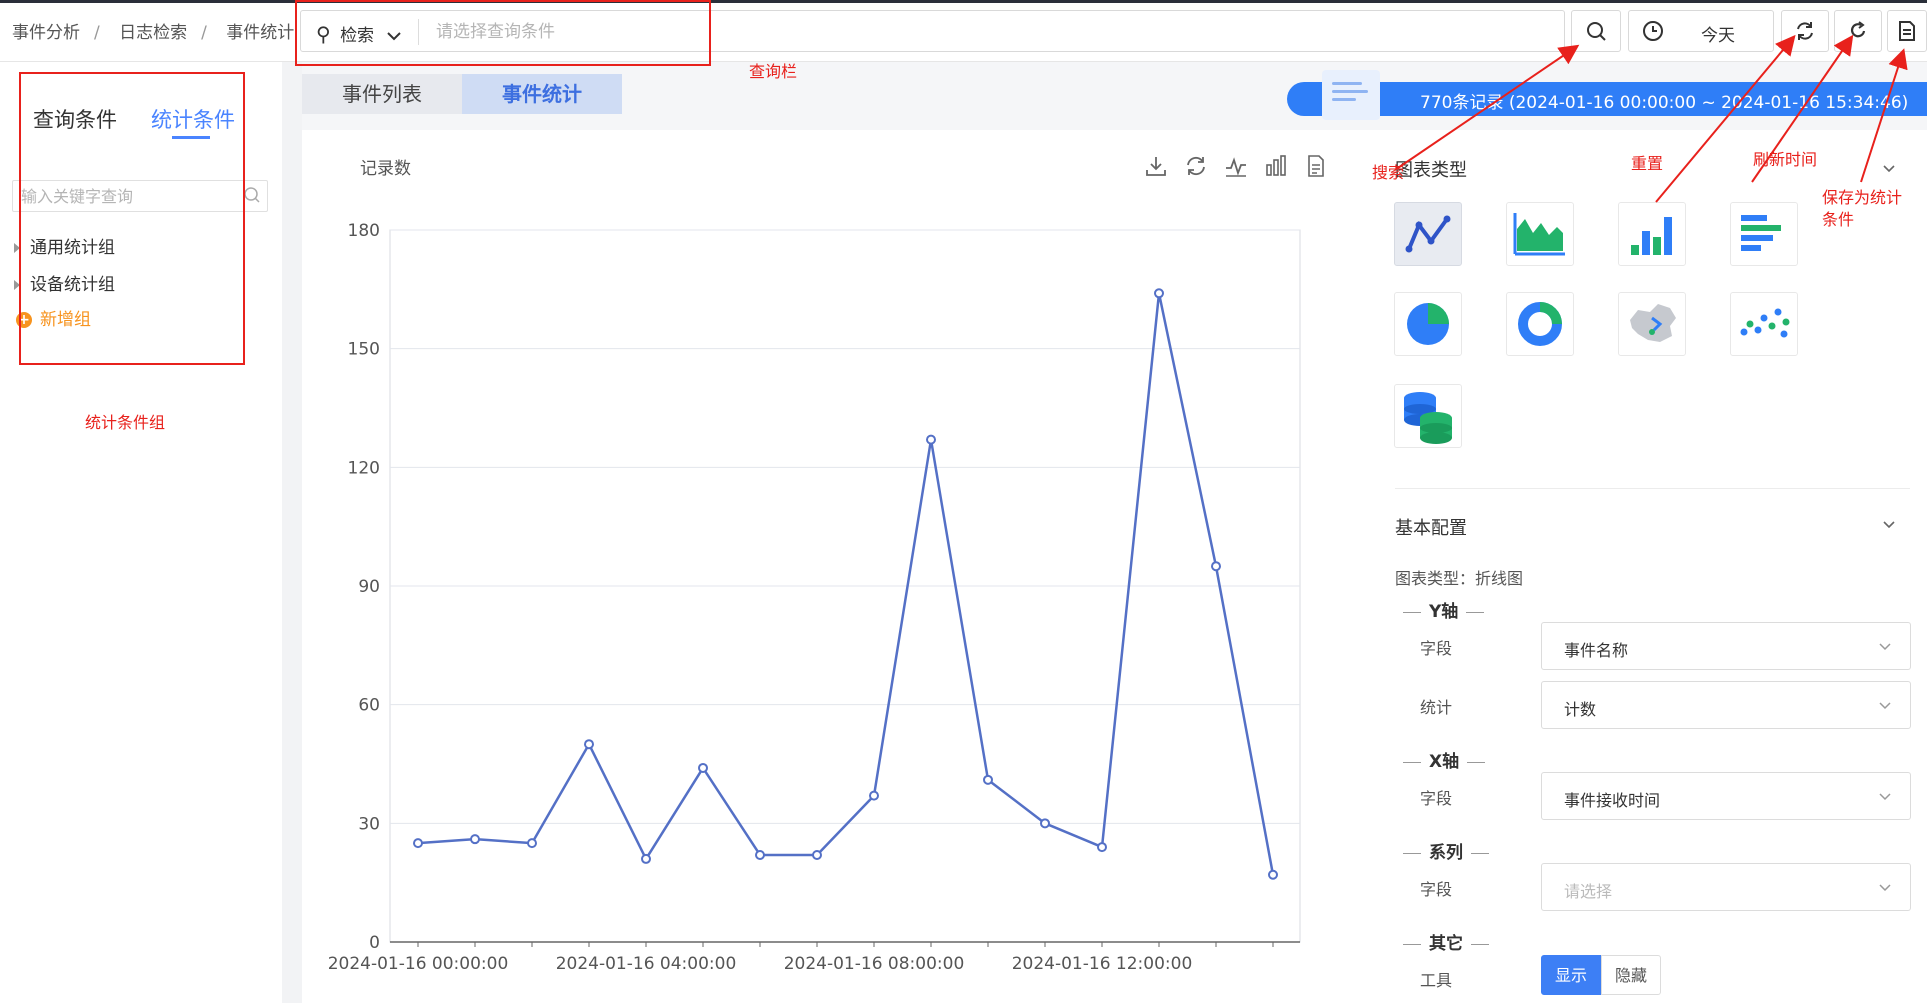 Image resolution: width=1927 pixels, height=1003 pixels. I want to click on tab-event-stats: 事件统计, so click(542, 94).